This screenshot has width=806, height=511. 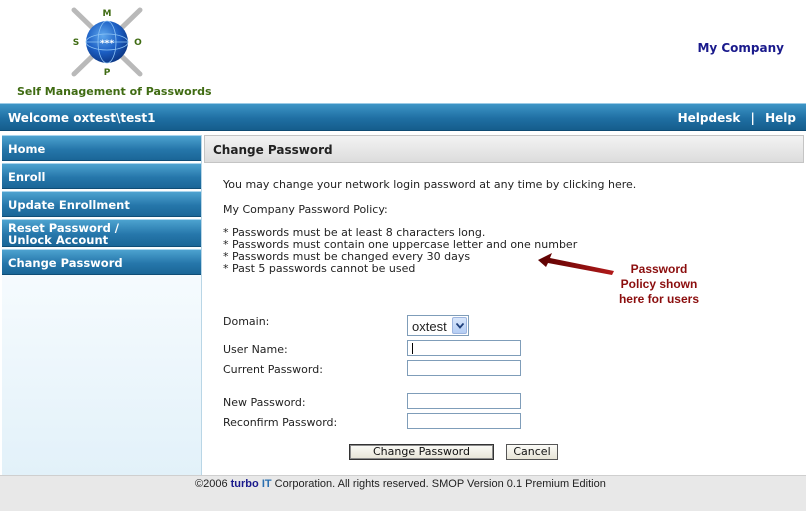 What do you see at coordinates (76, 43) in the screenshot?
I see `logo-letter-left: S` at bounding box center [76, 43].